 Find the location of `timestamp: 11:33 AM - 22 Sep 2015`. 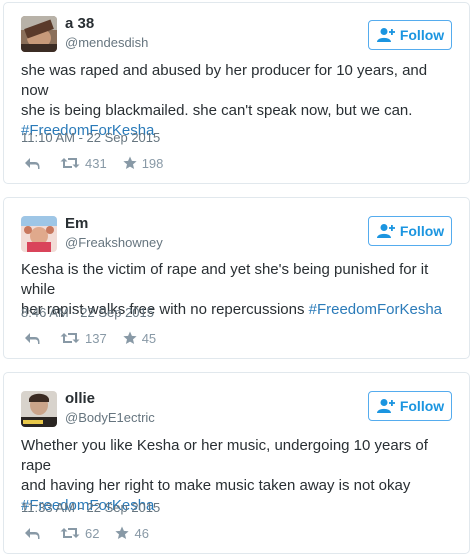

timestamp: 11:33 AM - 22 Sep 2015 is located at coordinates (90, 507).